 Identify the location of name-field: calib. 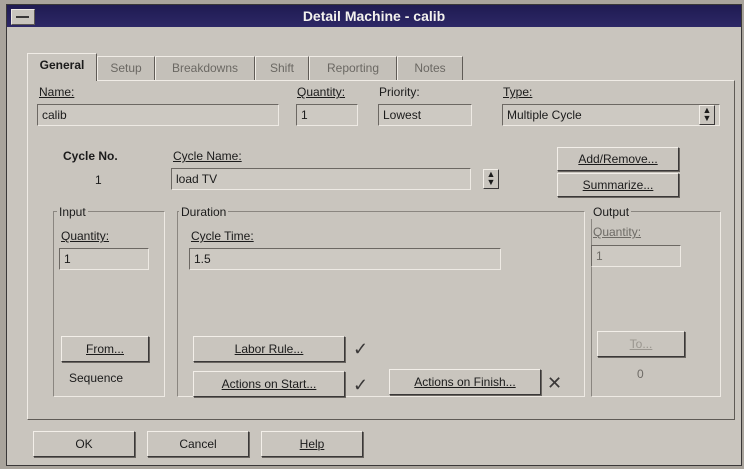
(158, 115).